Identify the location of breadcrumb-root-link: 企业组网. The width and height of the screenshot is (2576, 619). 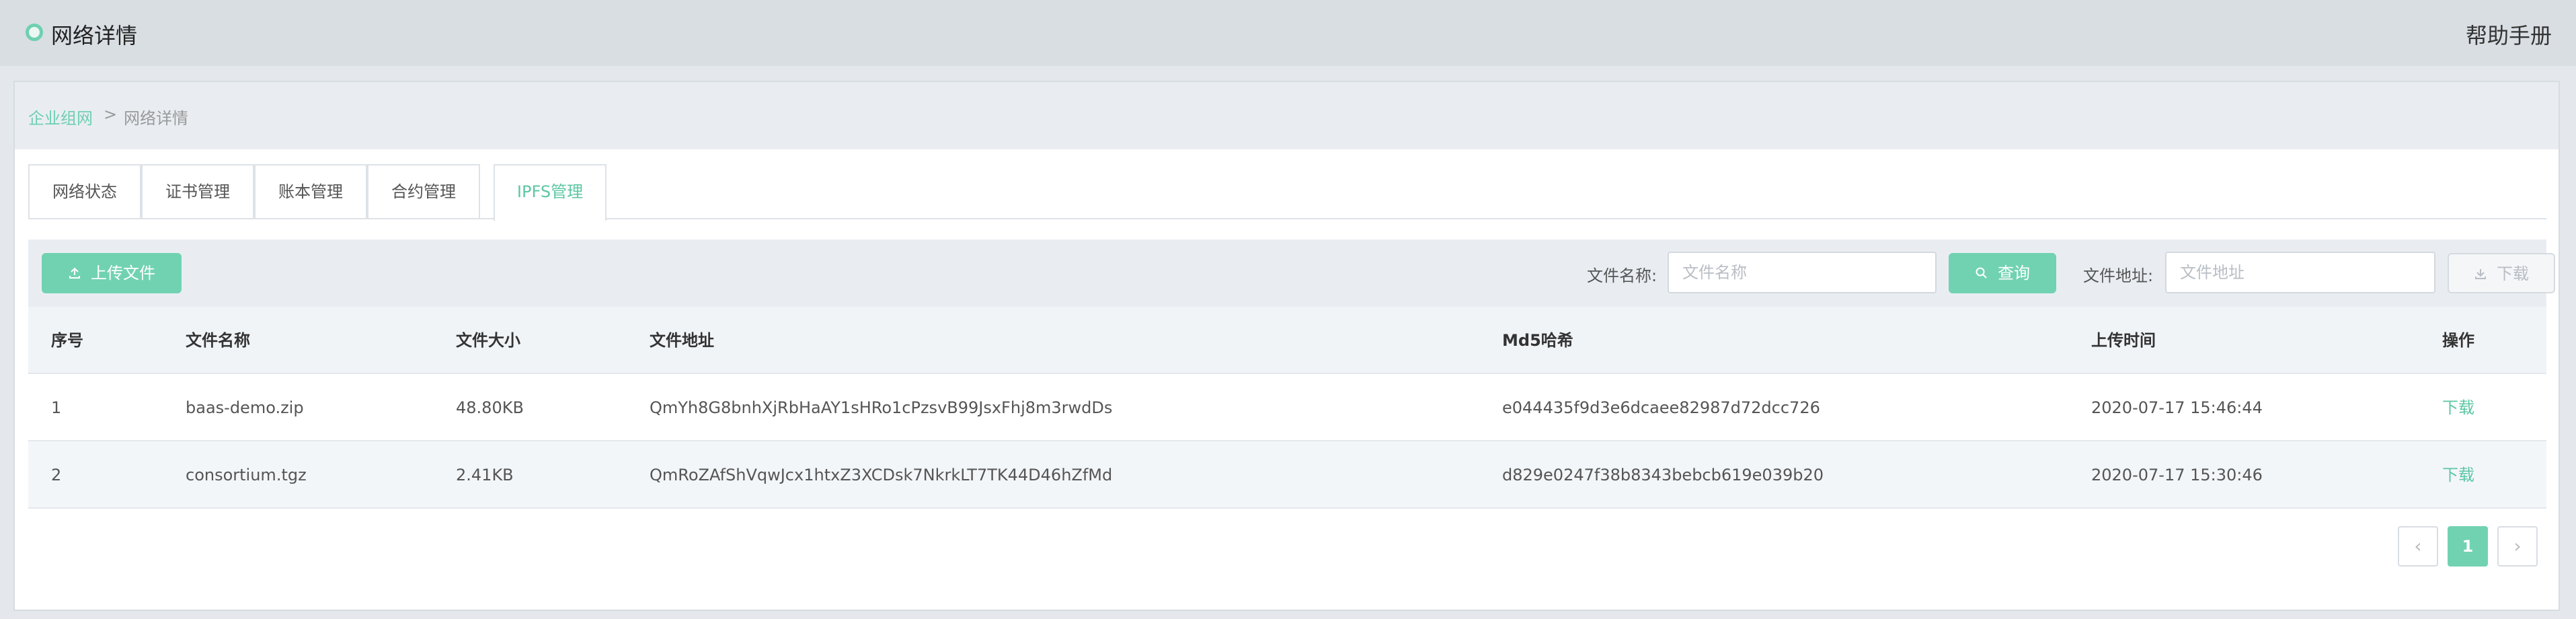
(61, 117).